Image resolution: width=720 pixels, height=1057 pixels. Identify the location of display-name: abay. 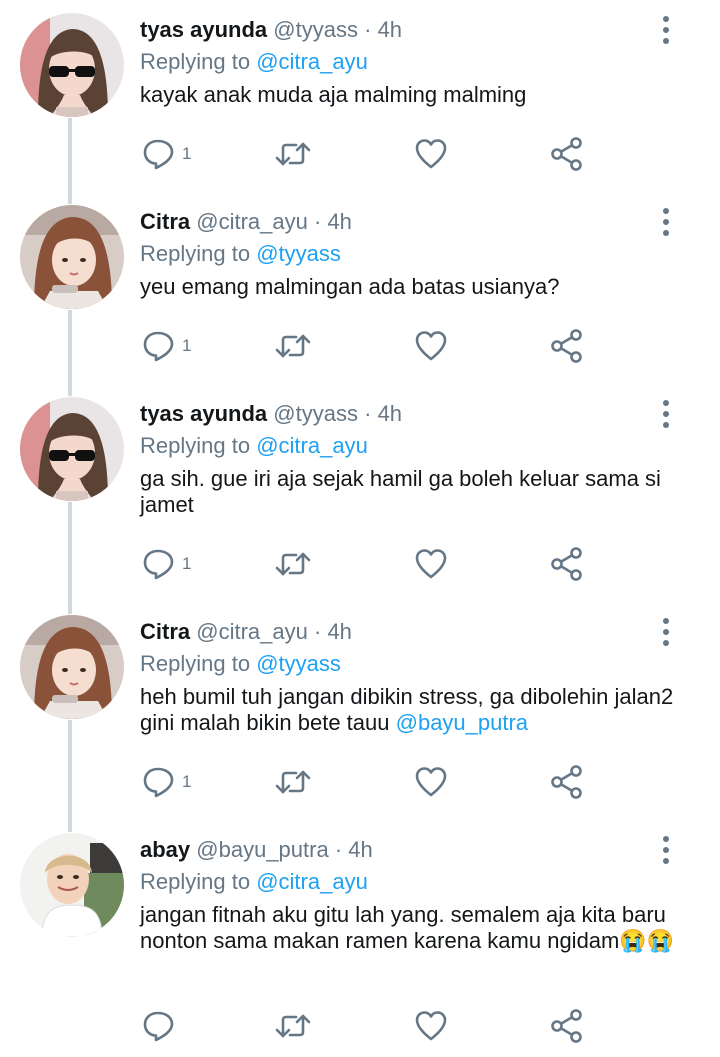
(165, 849).